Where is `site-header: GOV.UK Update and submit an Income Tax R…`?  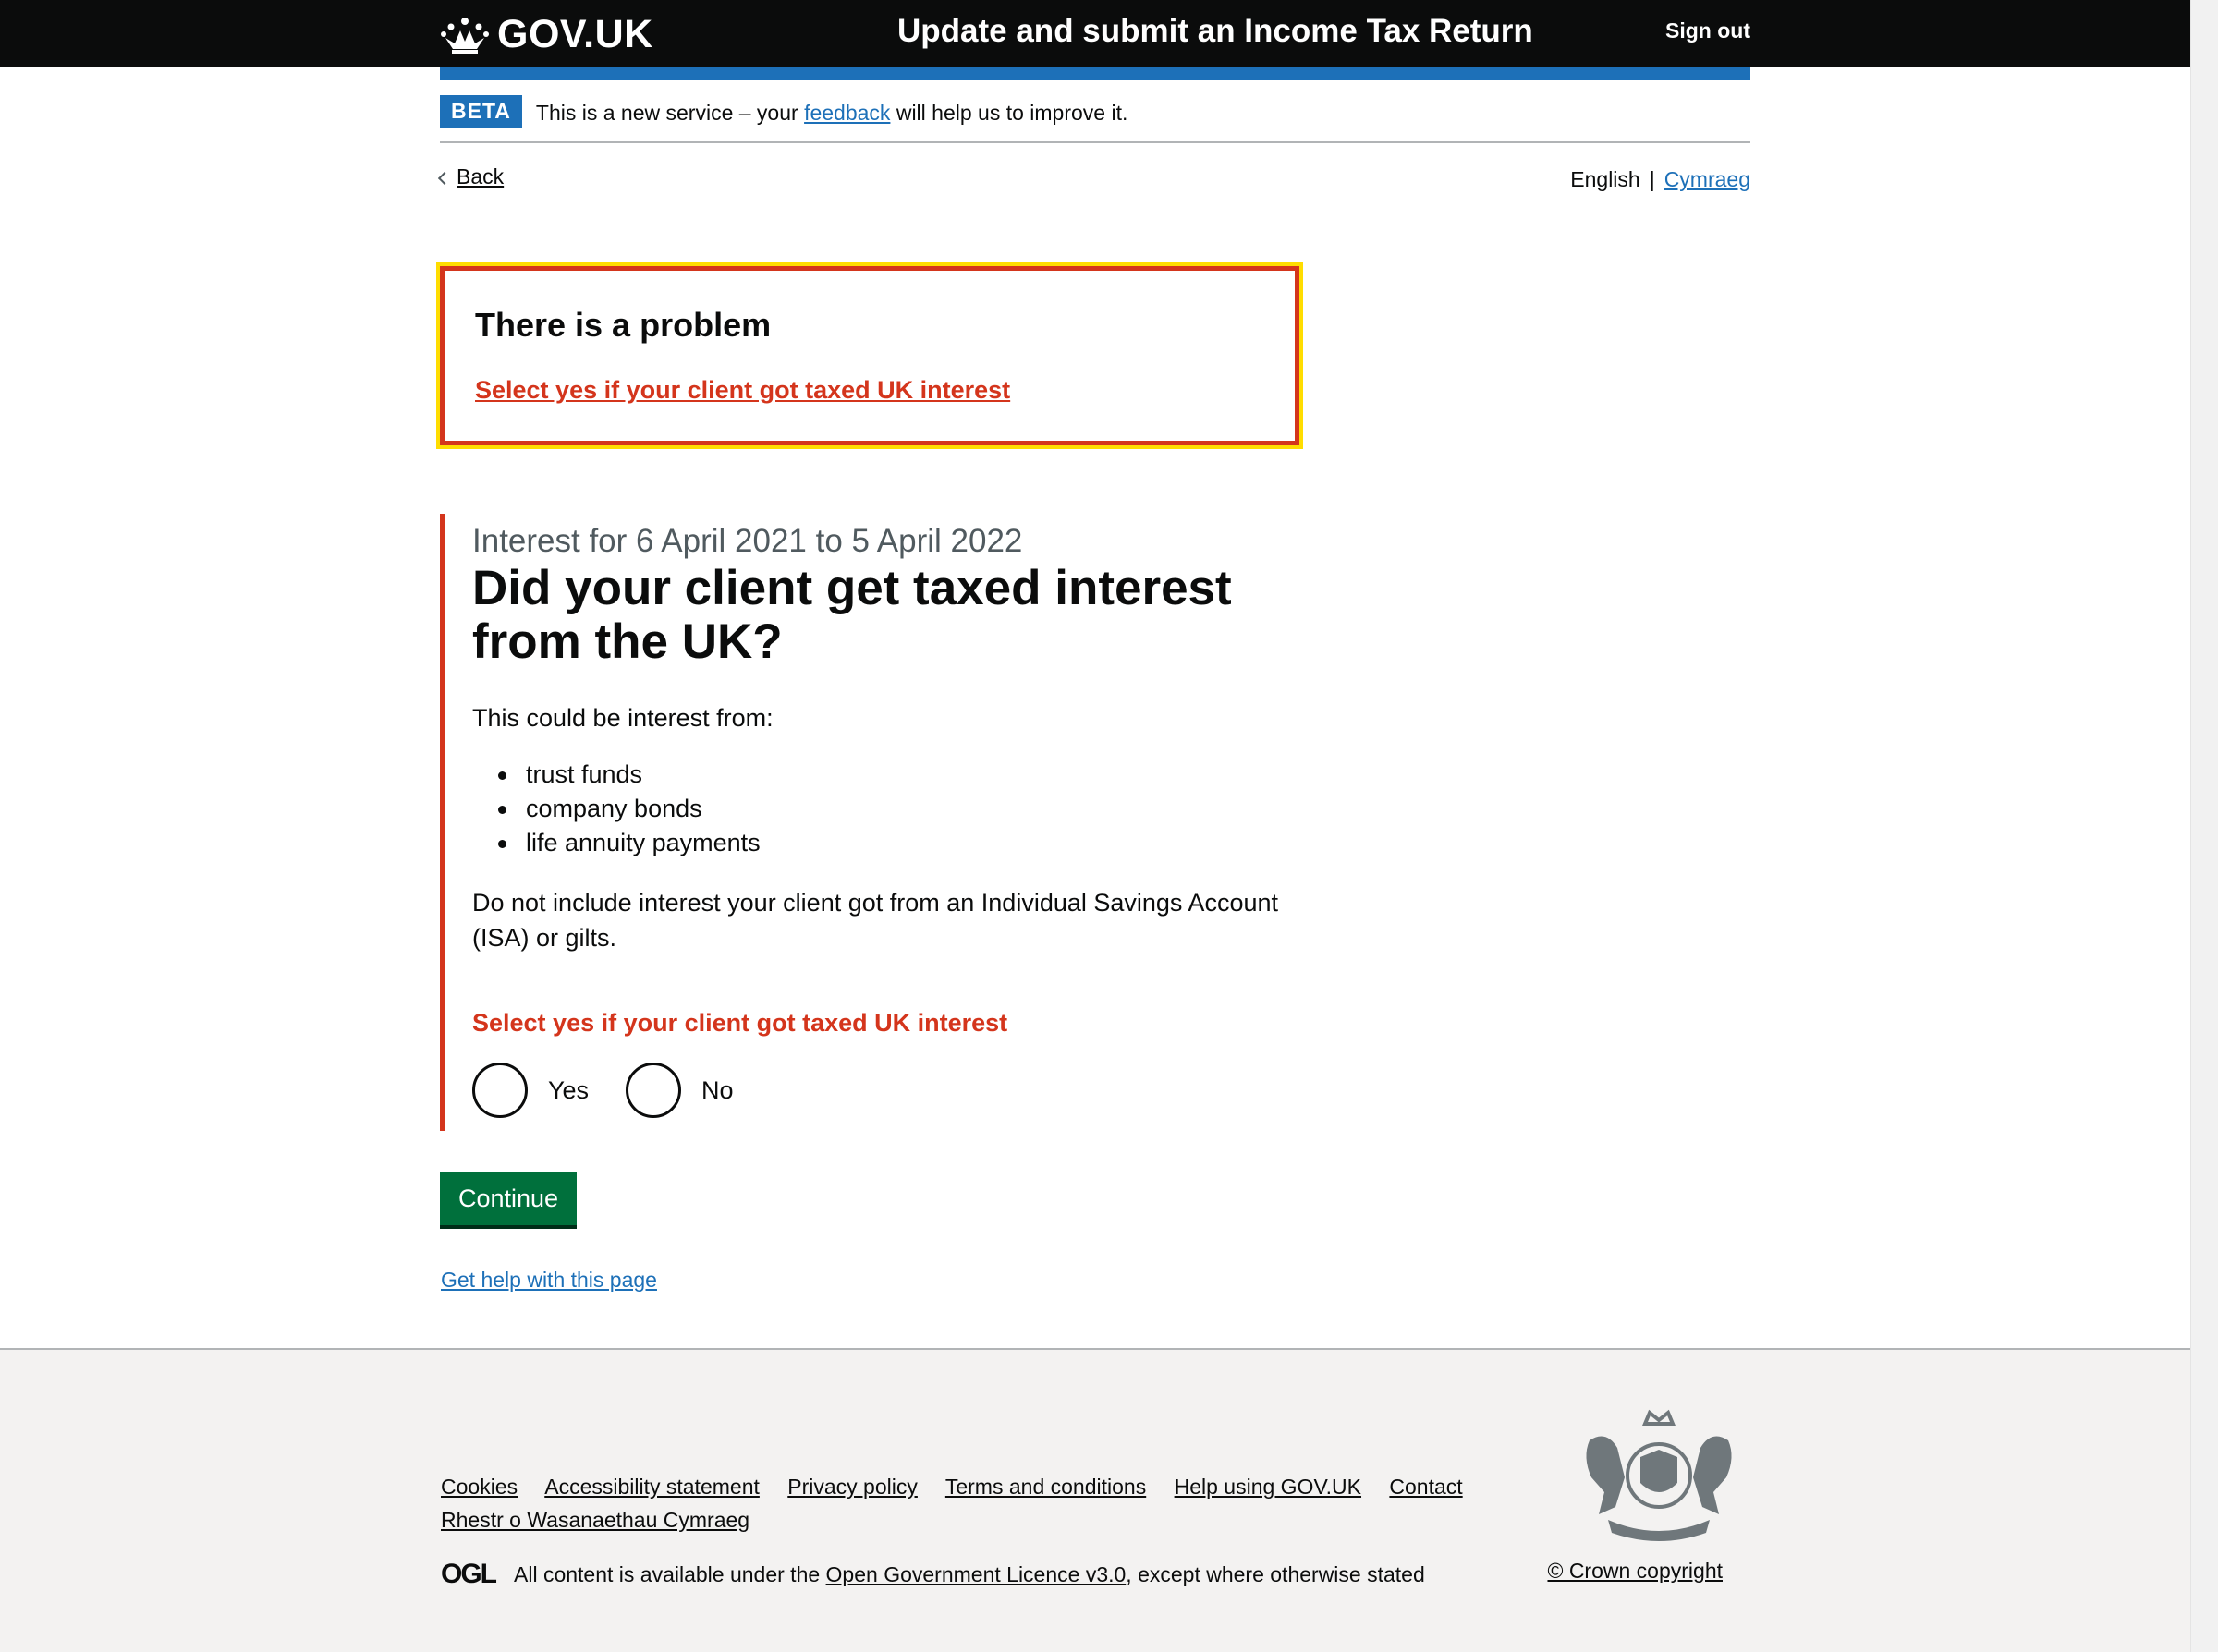 site-header: GOV.UK Update and submit an Income Tax R… is located at coordinates (1095, 33).